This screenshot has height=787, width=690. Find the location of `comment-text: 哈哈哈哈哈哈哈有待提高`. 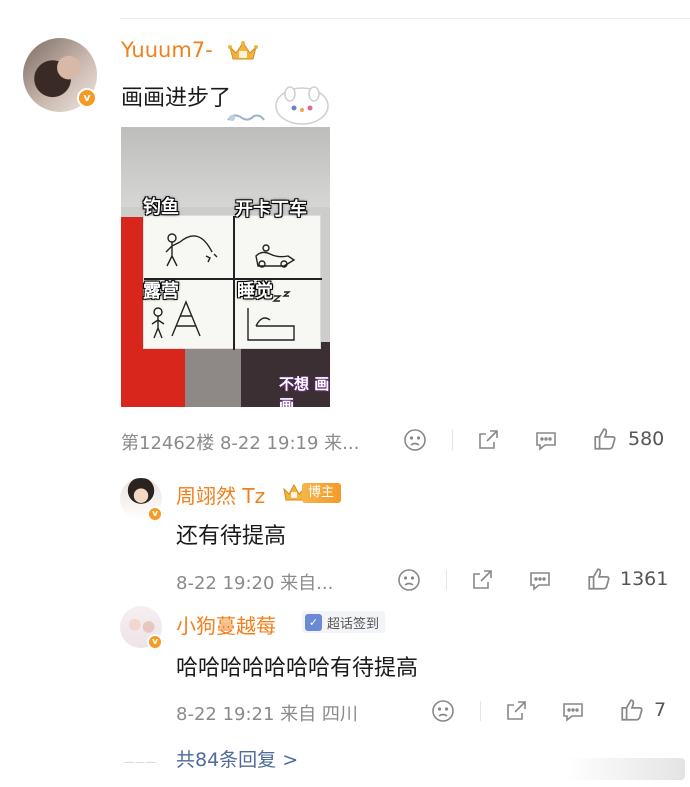

comment-text: 哈哈哈哈哈哈哈有待提高 is located at coordinates (297, 668).